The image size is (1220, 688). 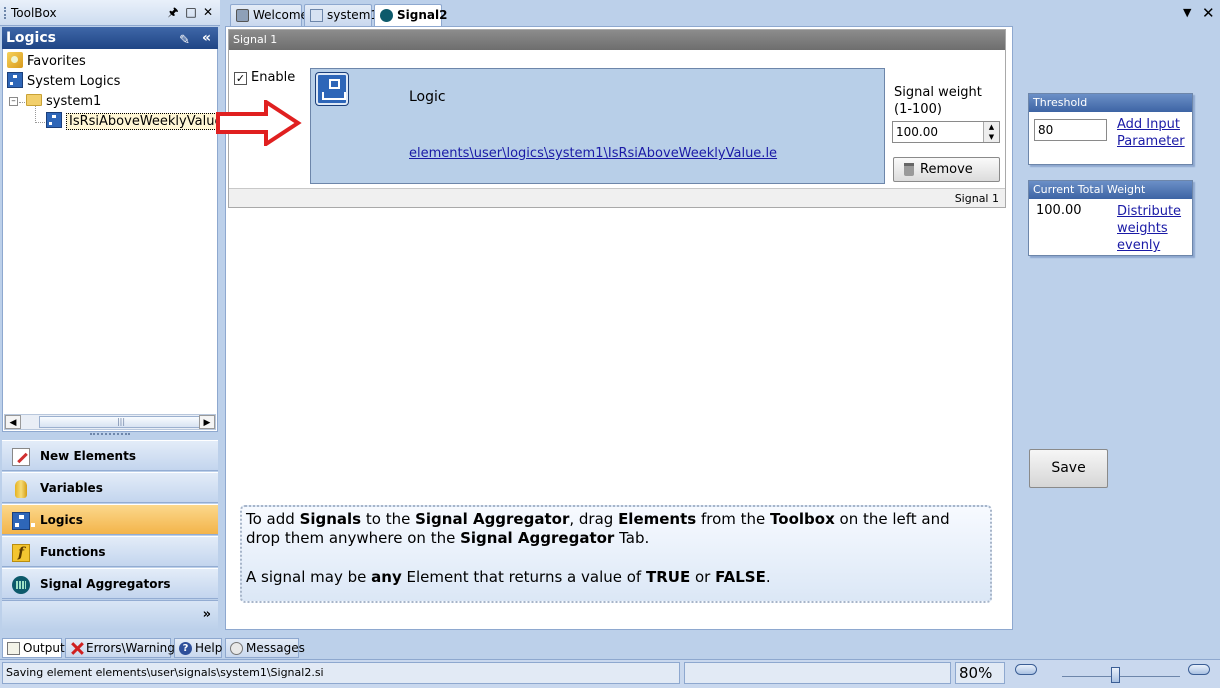 What do you see at coordinates (208, 12) in the screenshot?
I see `close-icon: ✕` at bounding box center [208, 12].